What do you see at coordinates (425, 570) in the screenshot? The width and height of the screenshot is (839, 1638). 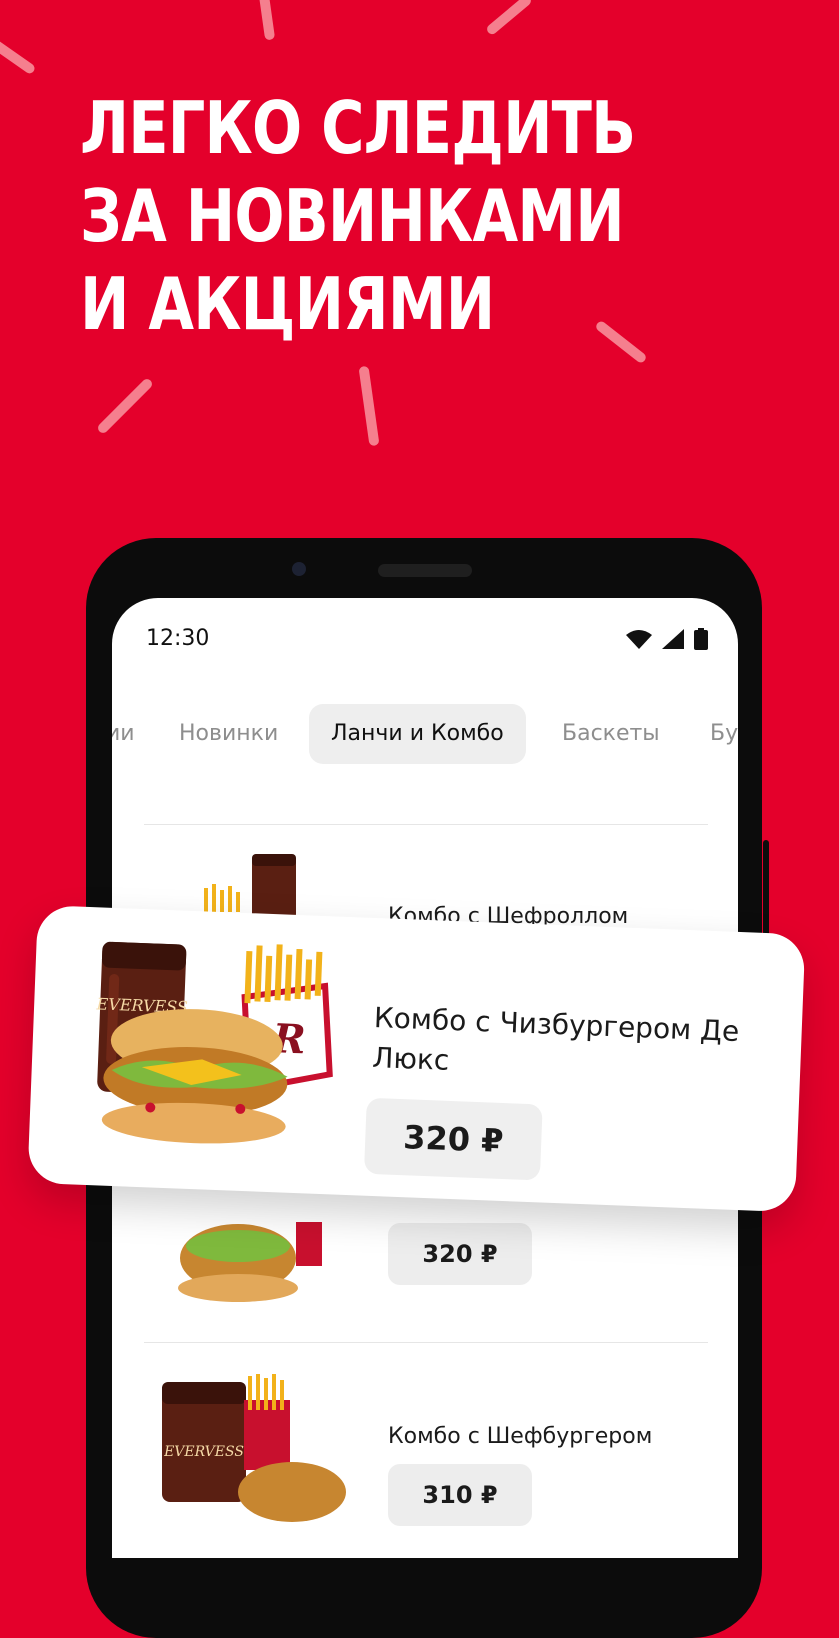 I see `earpiece-speaker` at bounding box center [425, 570].